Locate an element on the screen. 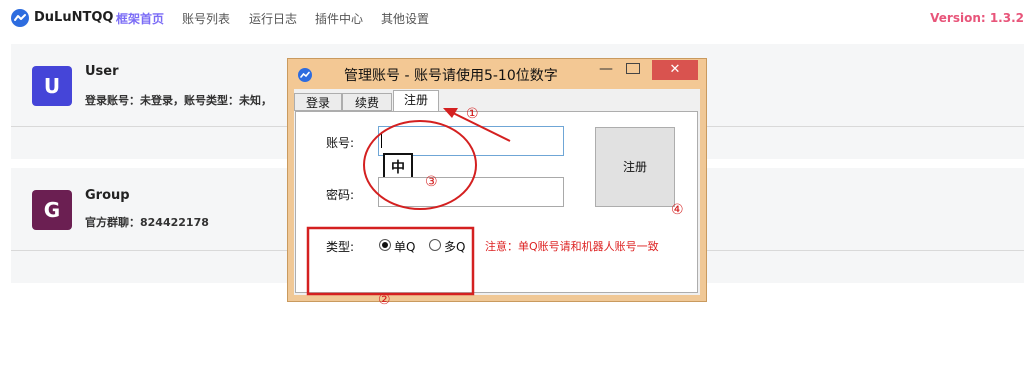  account-label: 账号: is located at coordinates (340, 143).